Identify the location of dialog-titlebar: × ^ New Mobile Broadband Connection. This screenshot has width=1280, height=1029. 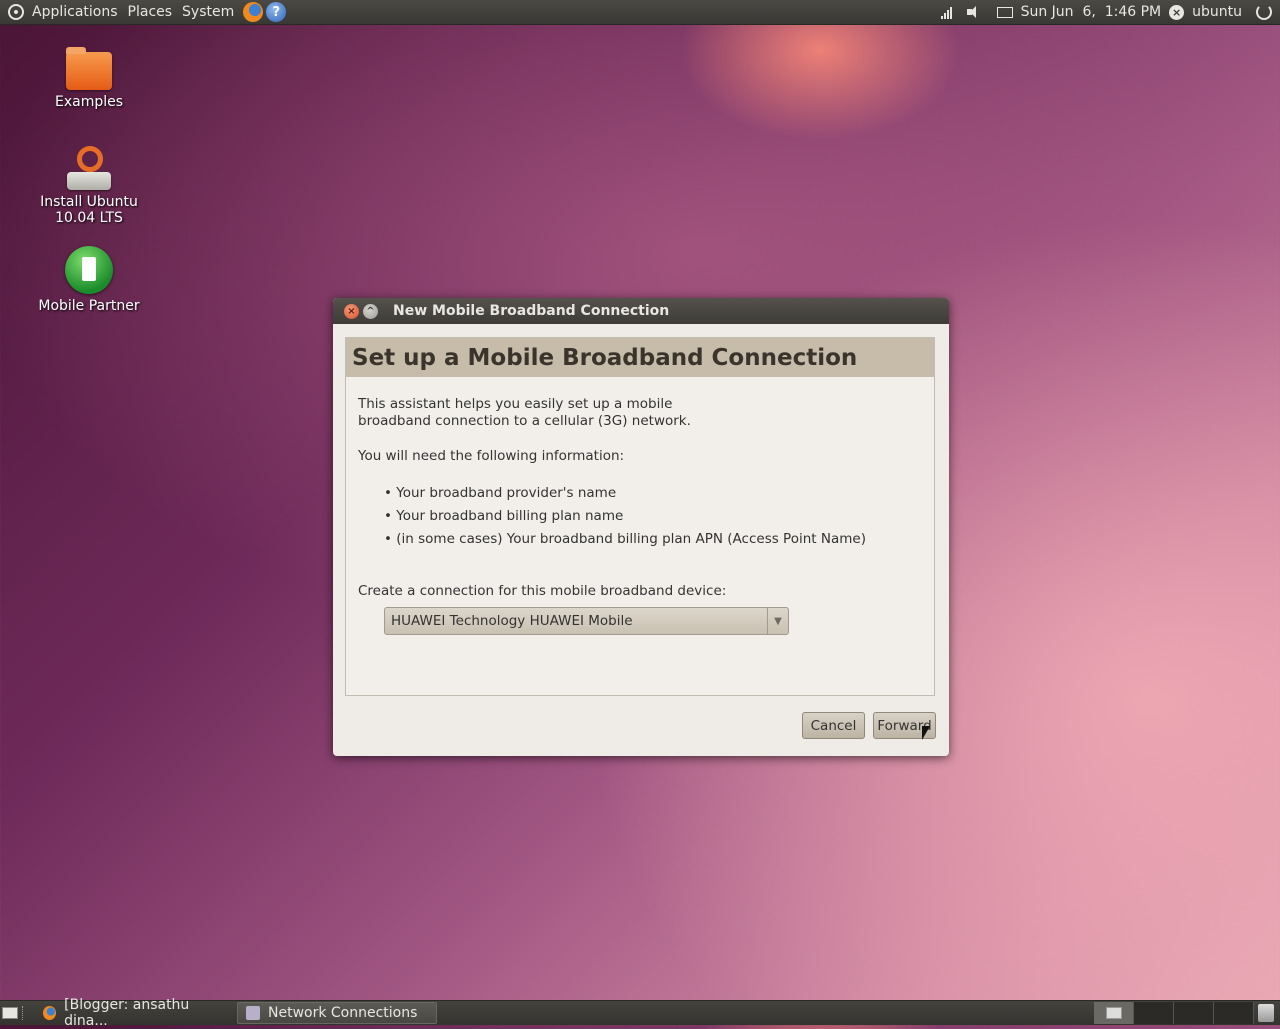
(641, 311).